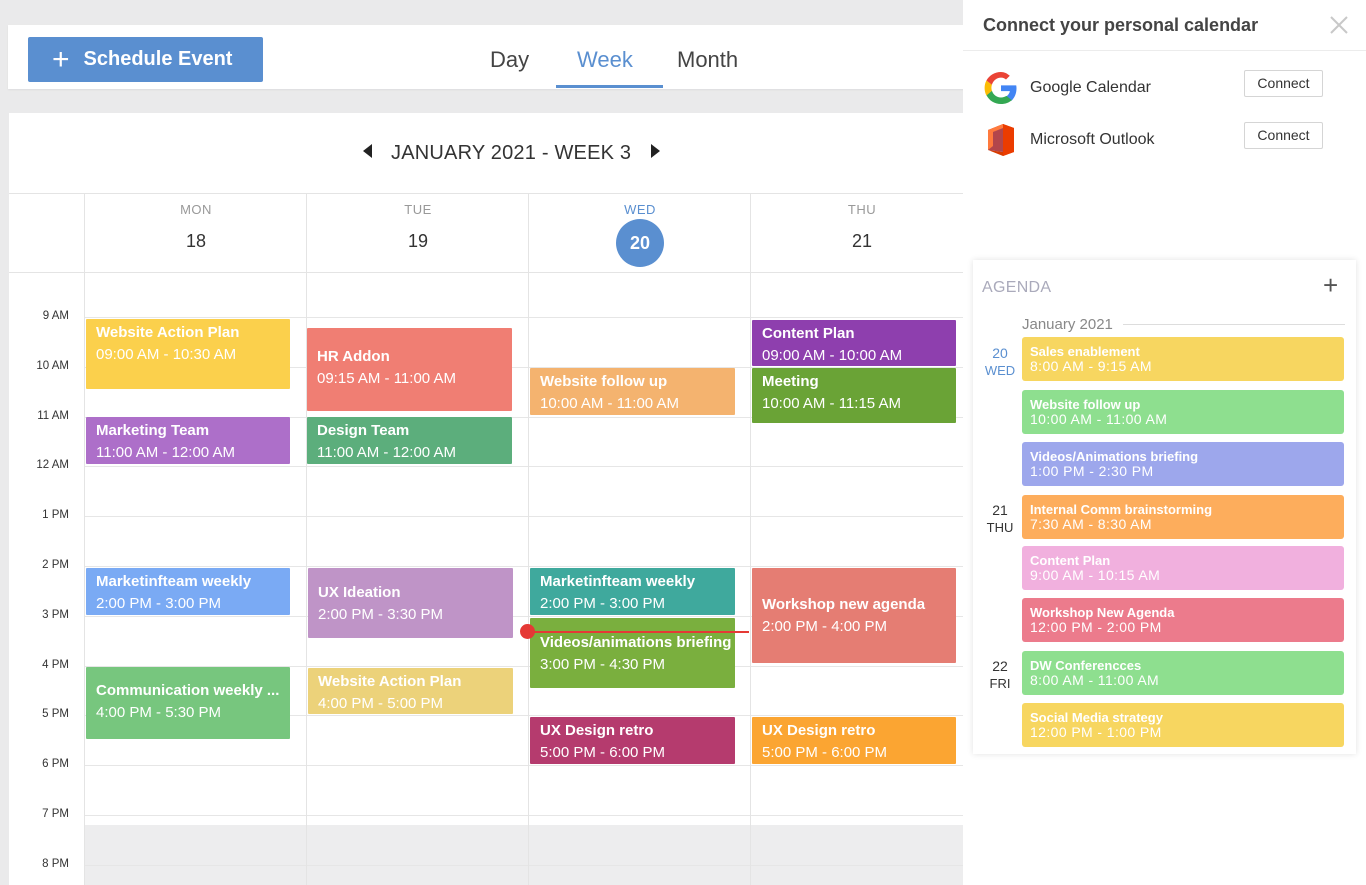  I want to click on after-hours-area, so click(526, 855).